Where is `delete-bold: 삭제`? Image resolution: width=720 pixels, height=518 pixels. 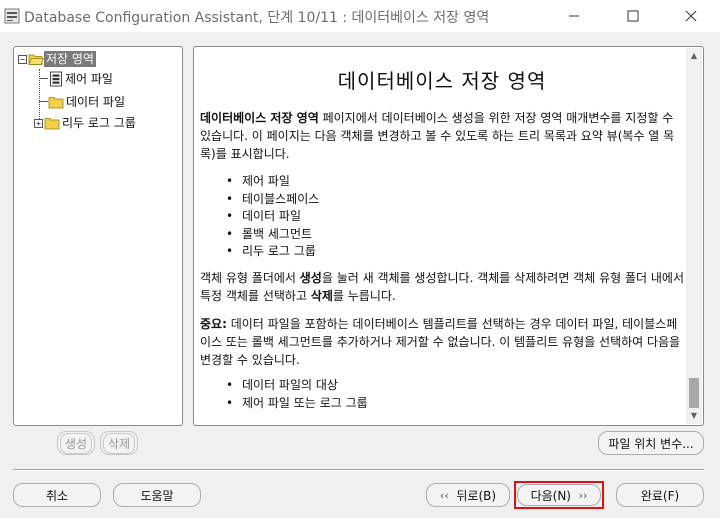
delete-bold: 삭제 is located at coordinates (321, 296).